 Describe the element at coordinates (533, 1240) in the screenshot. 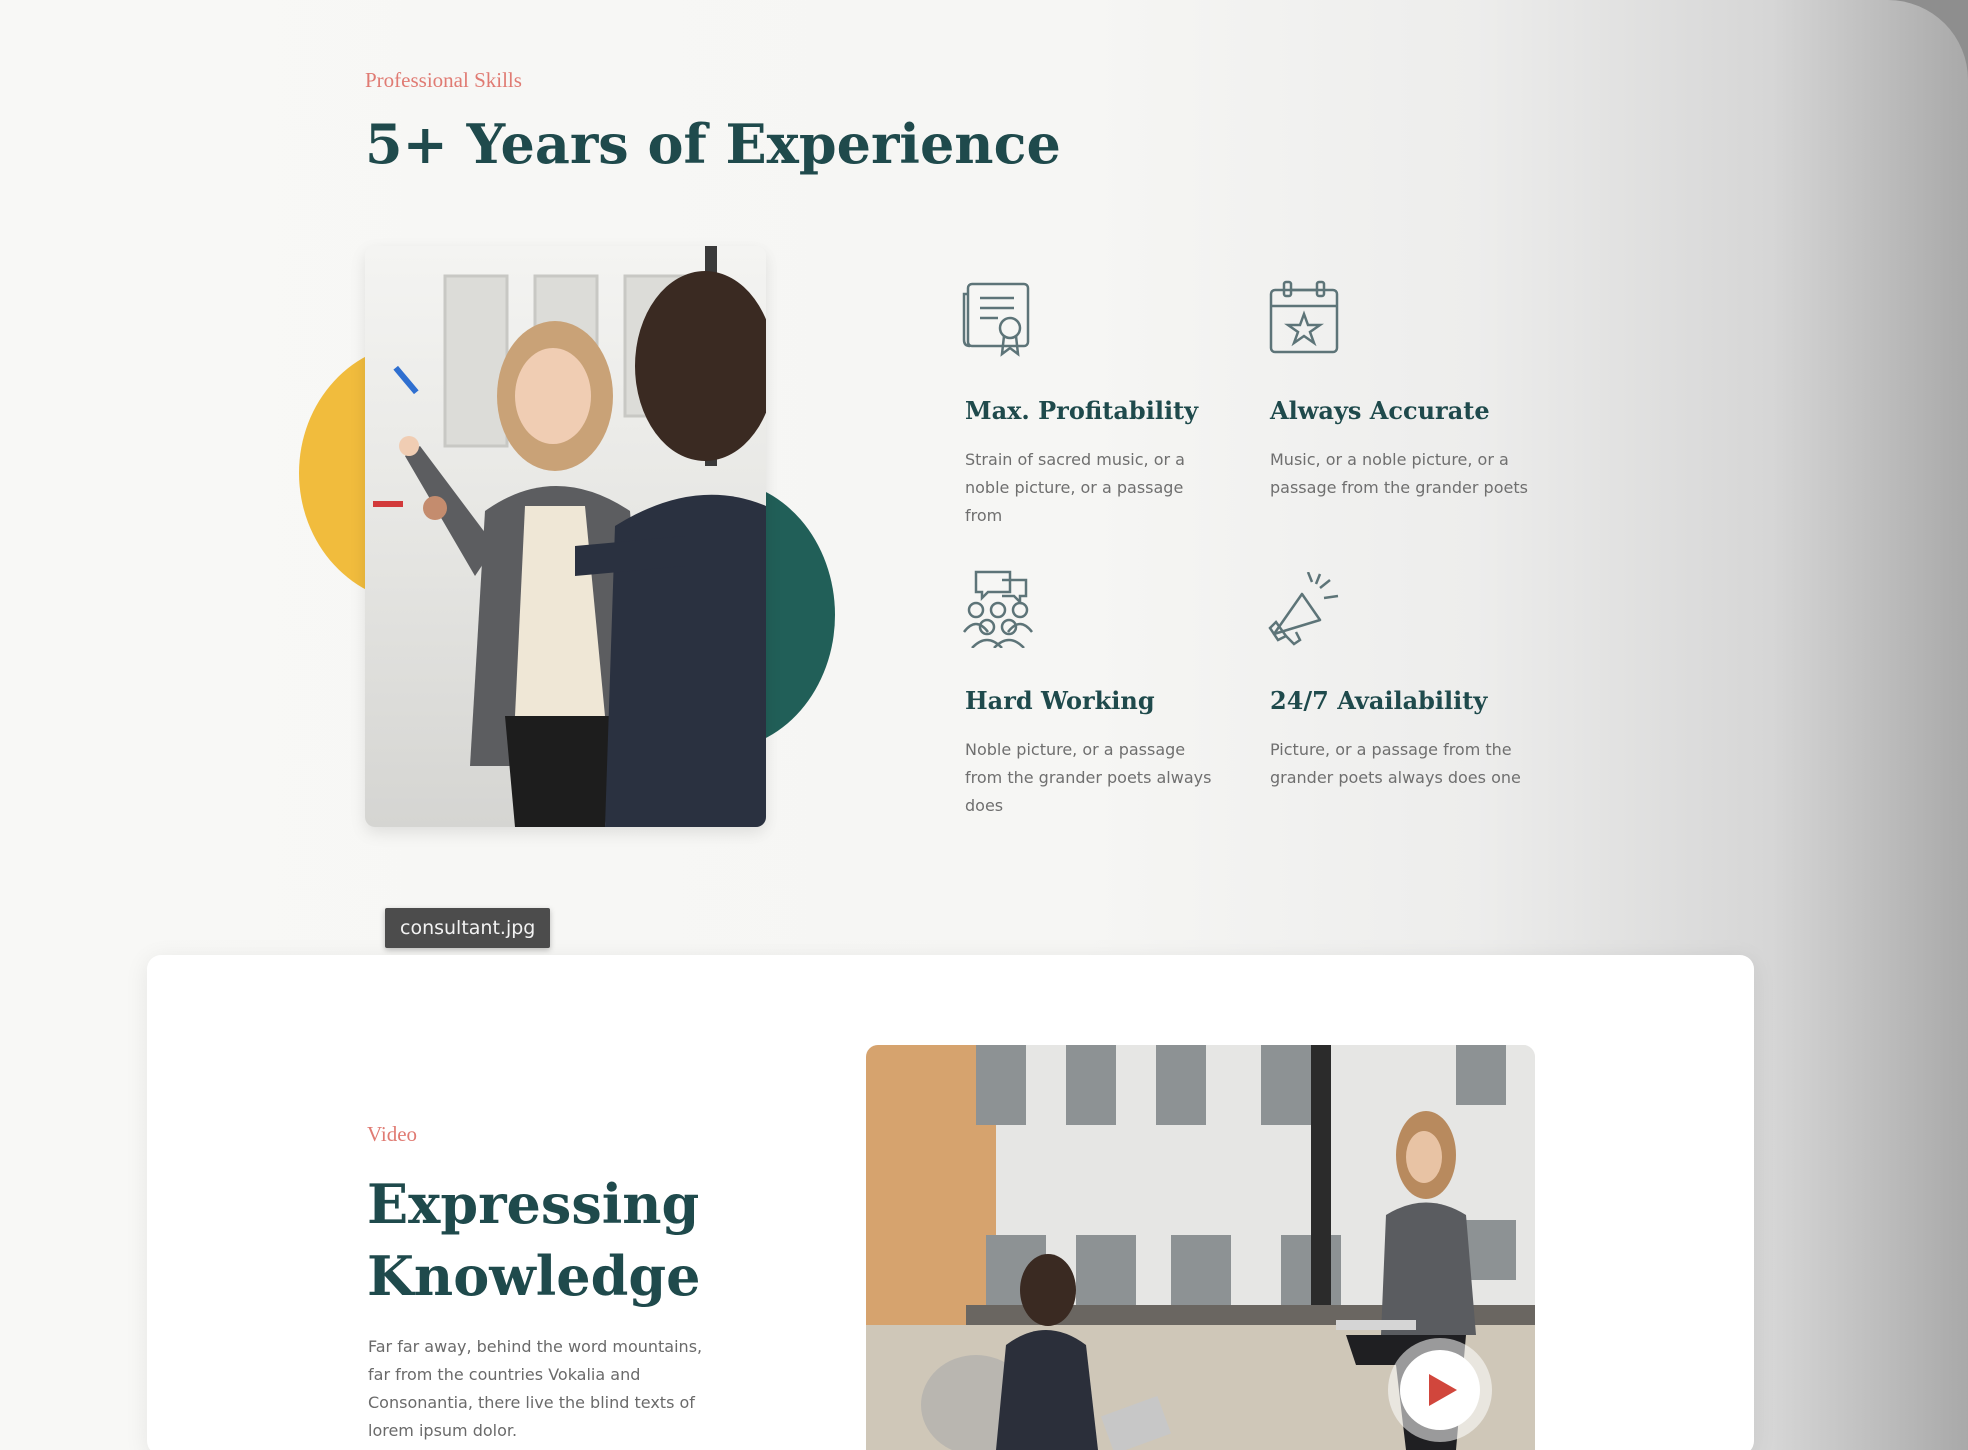

I see `video-title: Expressing Knowledge` at that location.